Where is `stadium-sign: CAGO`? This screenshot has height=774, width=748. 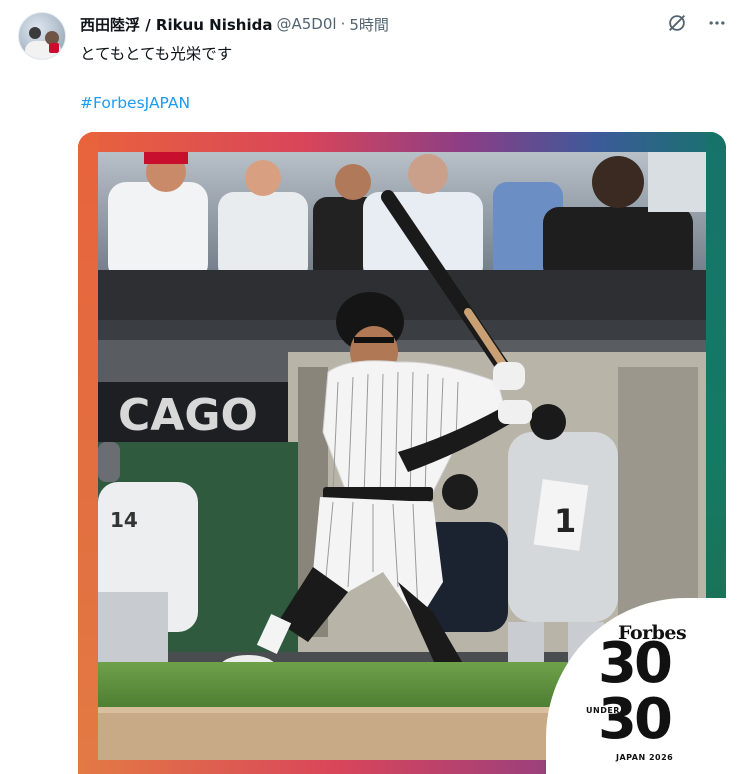 stadium-sign: CAGO is located at coordinates (188, 415).